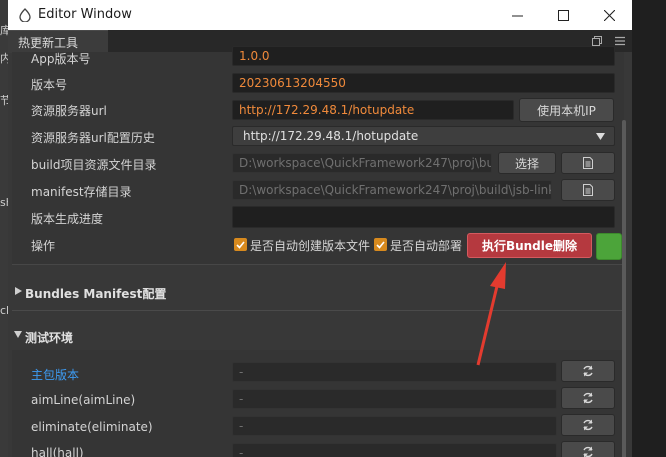 This screenshot has height=457, width=666. What do you see at coordinates (649, 228) in the screenshot?
I see `background-editor-edge` at bounding box center [649, 228].